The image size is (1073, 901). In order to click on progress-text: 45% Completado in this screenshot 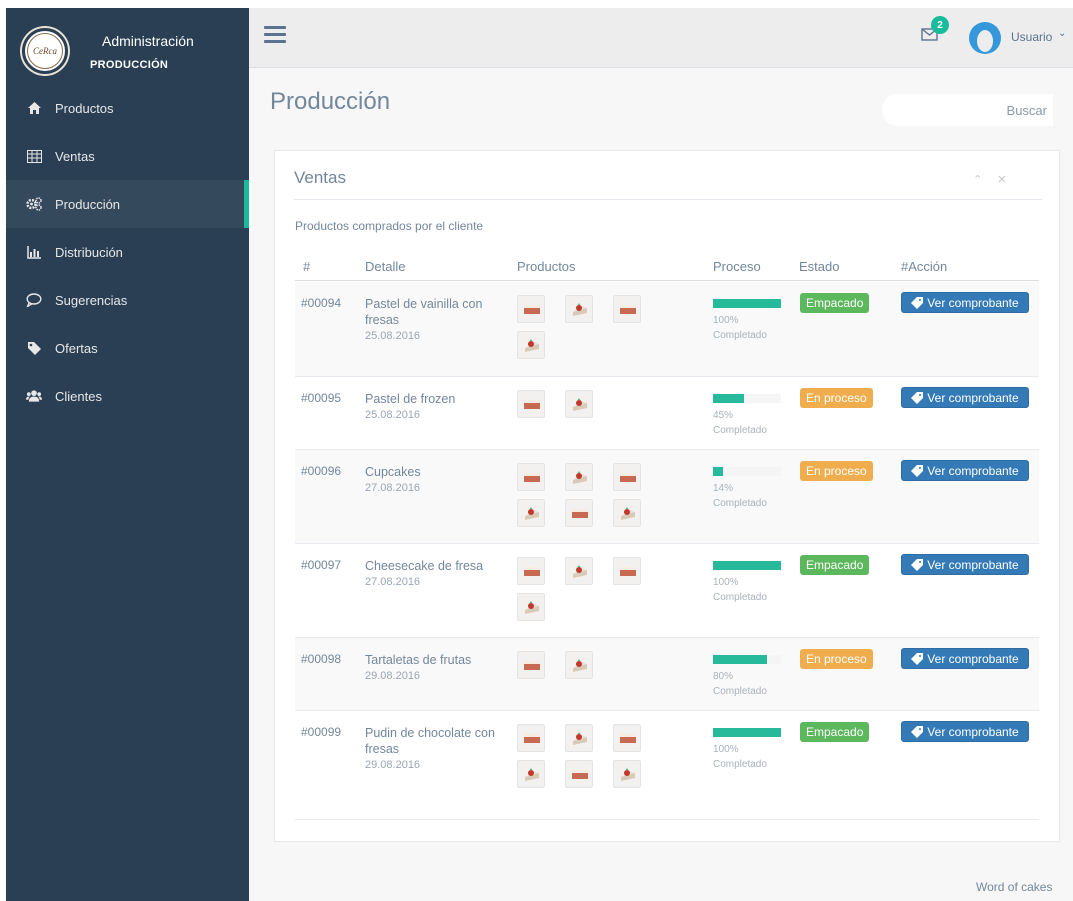, I will do `click(747, 423)`.